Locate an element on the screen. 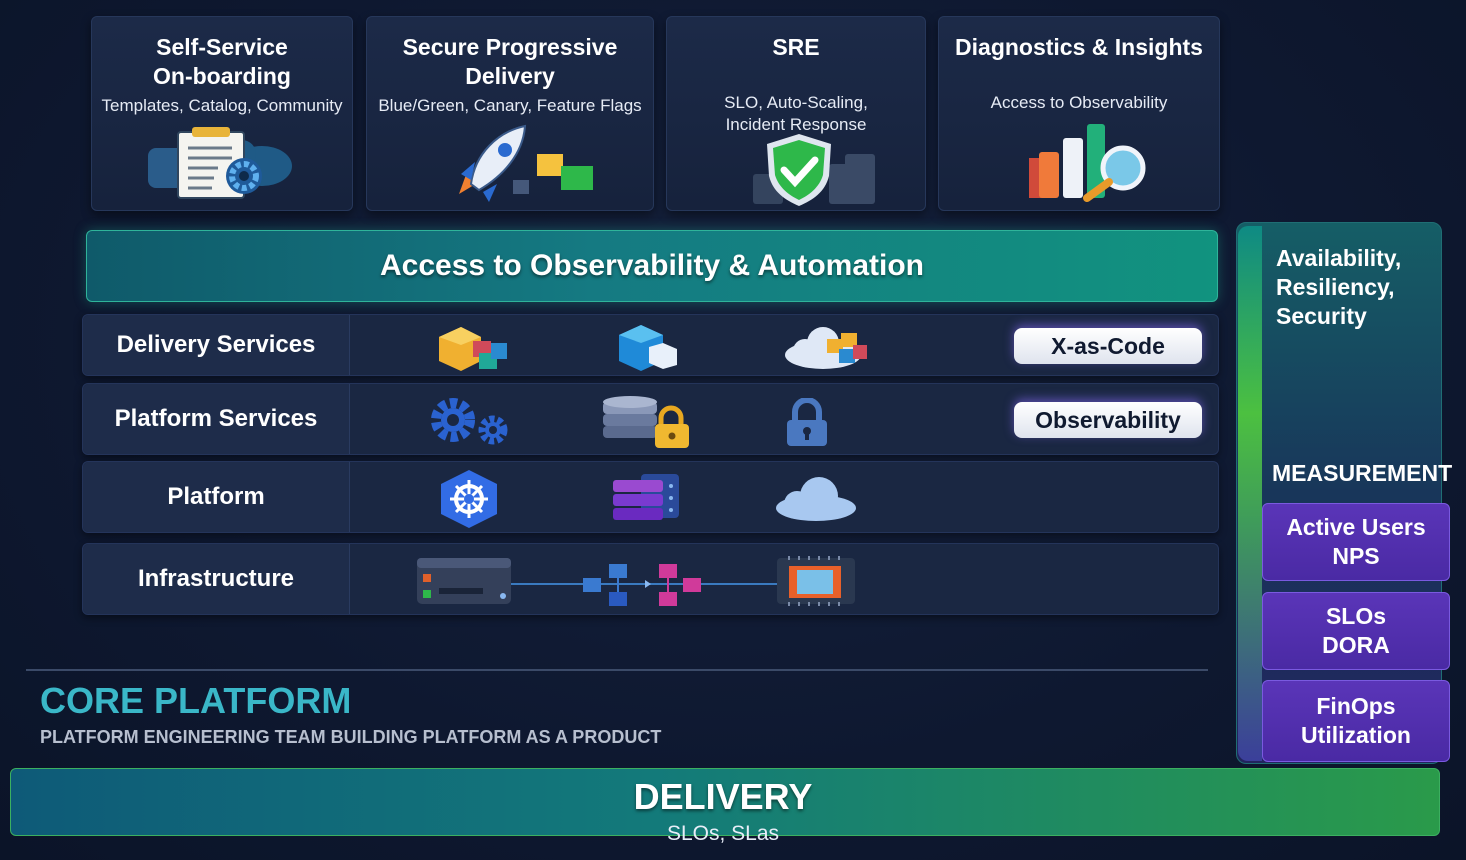 The image size is (1466, 860). gears-icon is located at coordinates (469, 421).